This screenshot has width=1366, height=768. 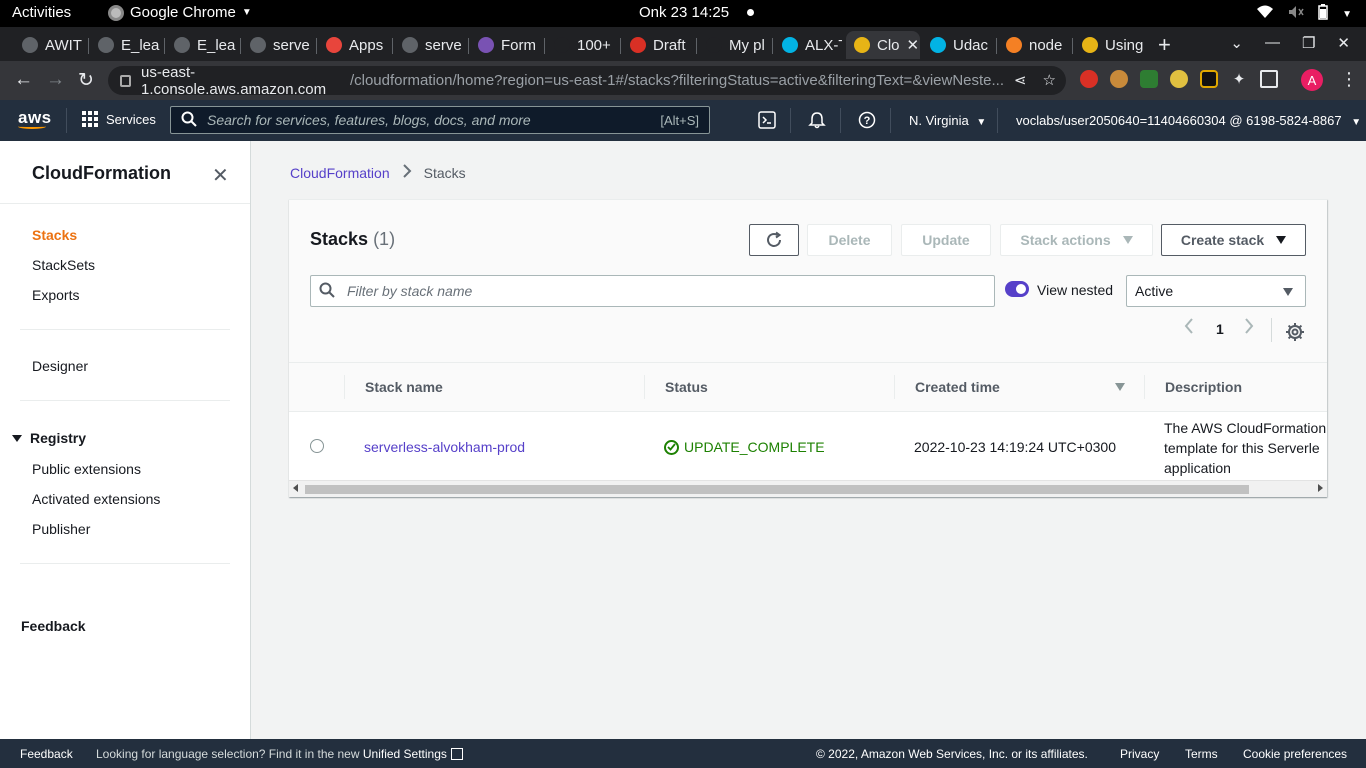 I want to click on stack-filter-input, so click(x=647, y=291).